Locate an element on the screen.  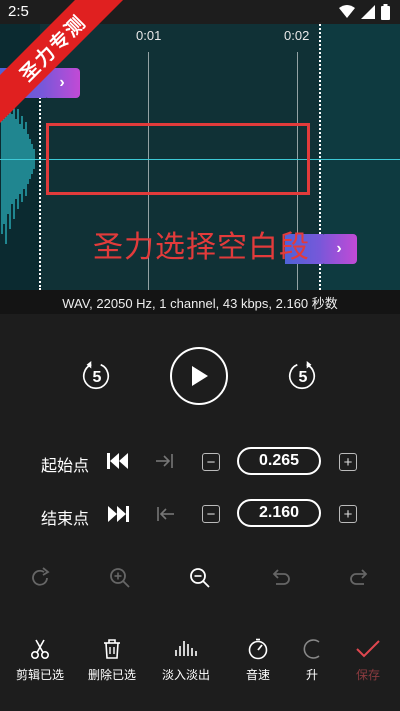
nav-speed-label: 音速 is located at coordinates (257, 675).